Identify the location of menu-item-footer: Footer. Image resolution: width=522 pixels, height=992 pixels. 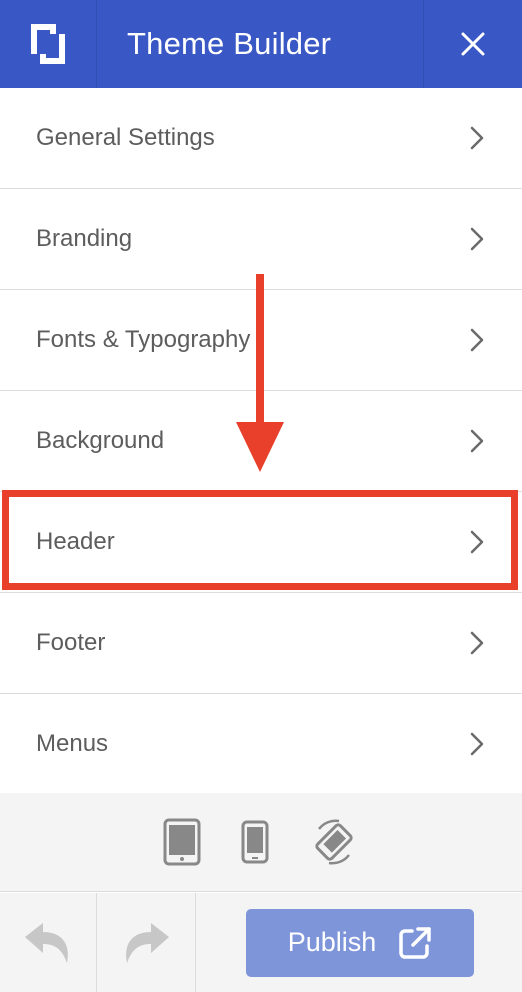
(261, 643).